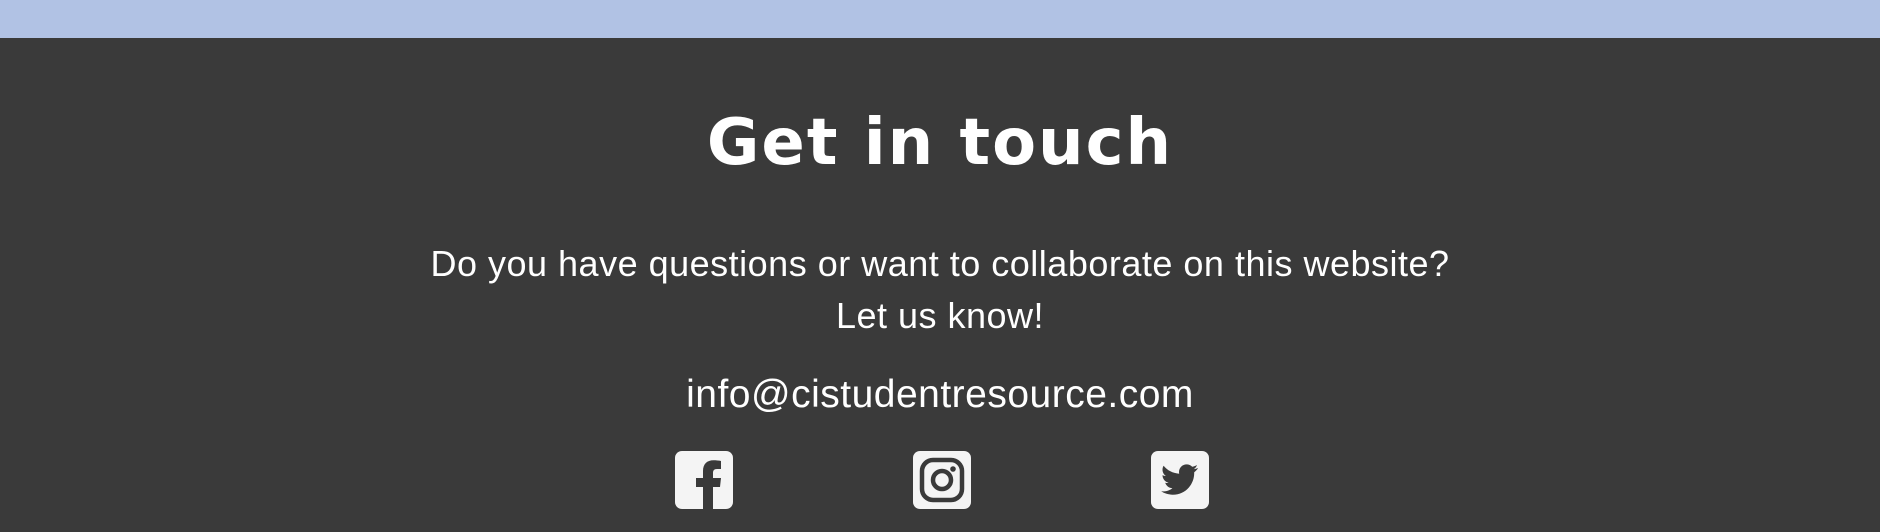  I want to click on footer-subtitle-line2: Let us know!, so click(940, 315).